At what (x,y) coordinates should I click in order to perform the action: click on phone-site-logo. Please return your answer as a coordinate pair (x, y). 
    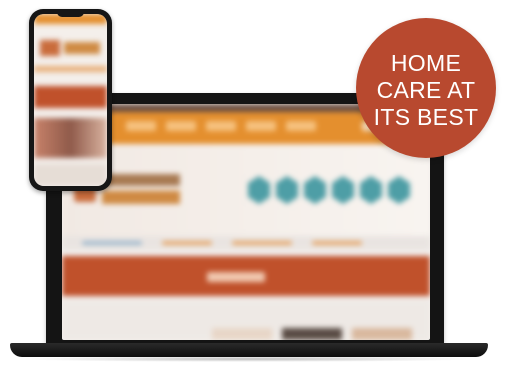
    Looking at the image, I should click on (50, 48).